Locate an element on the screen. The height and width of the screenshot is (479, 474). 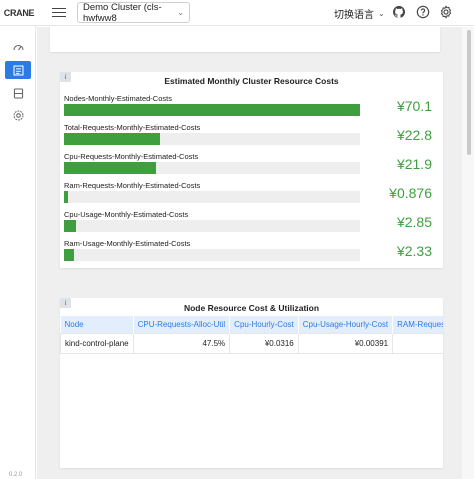
crane-logo: CRANE is located at coordinates (19, 13).